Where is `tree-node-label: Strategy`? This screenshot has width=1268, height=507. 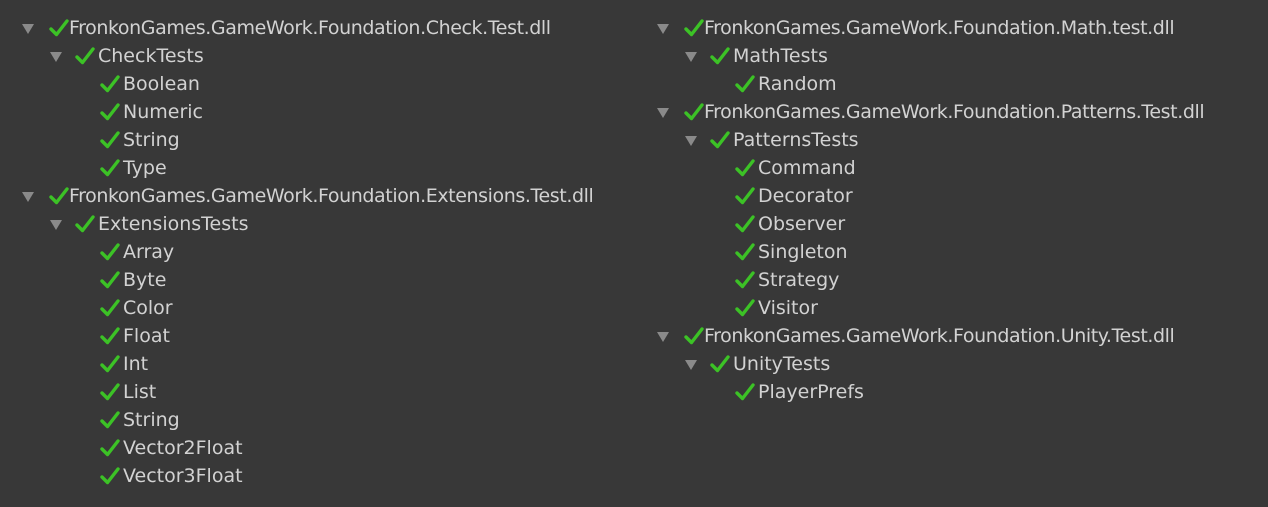 tree-node-label: Strategy is located at coordinates (799, 280).